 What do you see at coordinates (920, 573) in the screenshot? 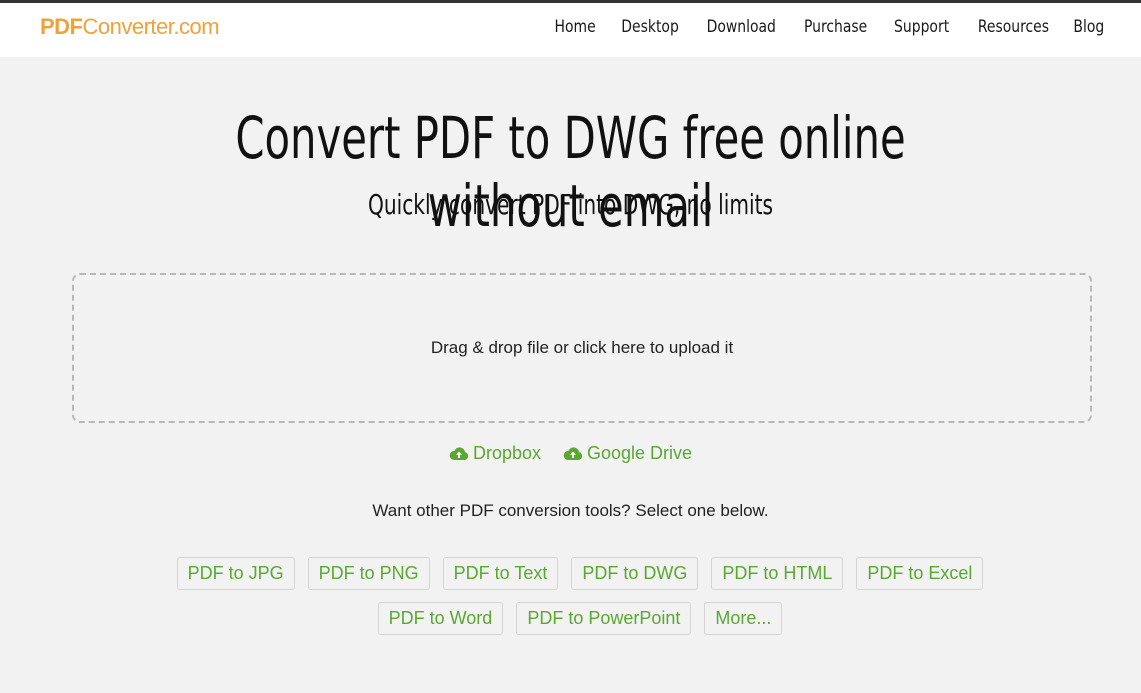
I see `tool-pdf-to-excel: PDF to Excel` at bounding box center [920, 573].